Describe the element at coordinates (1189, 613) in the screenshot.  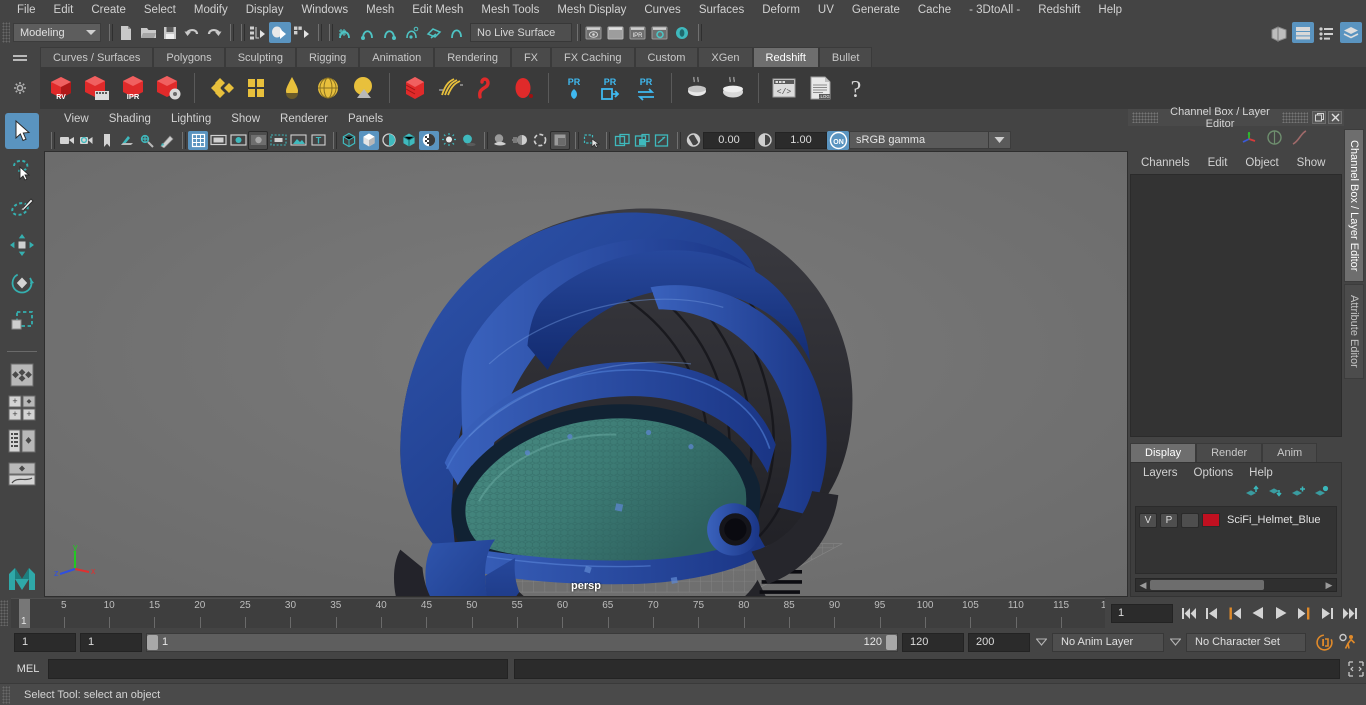
I see `go-to-start-button` at that location.